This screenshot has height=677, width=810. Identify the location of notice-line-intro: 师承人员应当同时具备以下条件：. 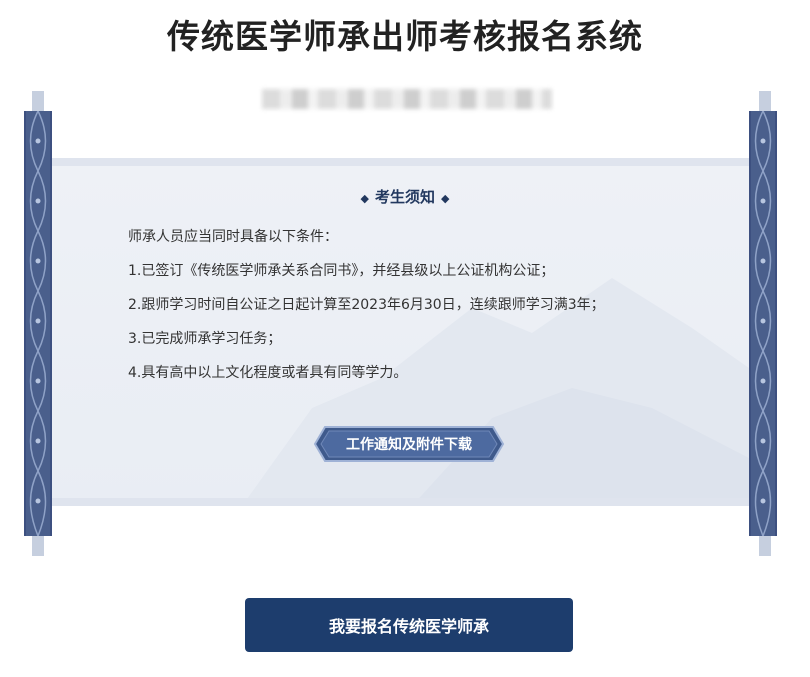
(233, 237).